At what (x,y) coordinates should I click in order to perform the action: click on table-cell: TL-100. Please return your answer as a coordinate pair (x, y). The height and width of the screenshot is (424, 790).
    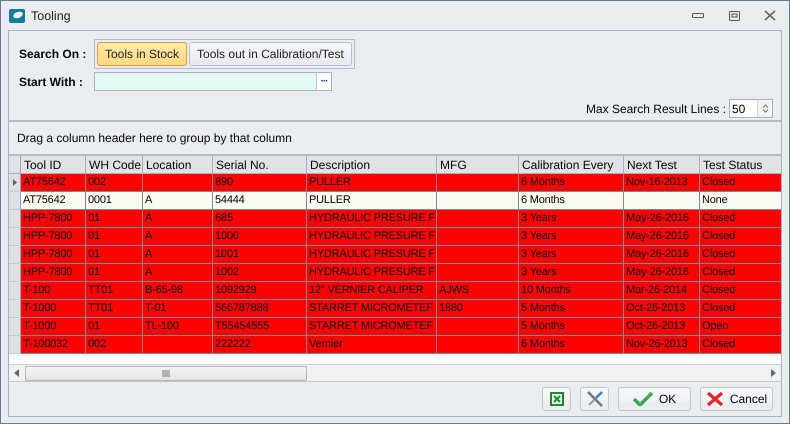
    Looking at the image, I should click on (178, 327).